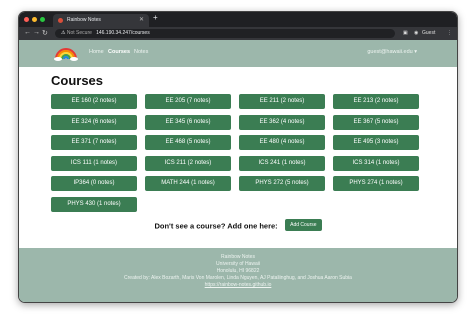 The width and height of the screenshot is (474, 325). Describe the element at coordinates (188, 163) in the screenshot. I see `course-button: ICS 211 (2 notes)` at that location.